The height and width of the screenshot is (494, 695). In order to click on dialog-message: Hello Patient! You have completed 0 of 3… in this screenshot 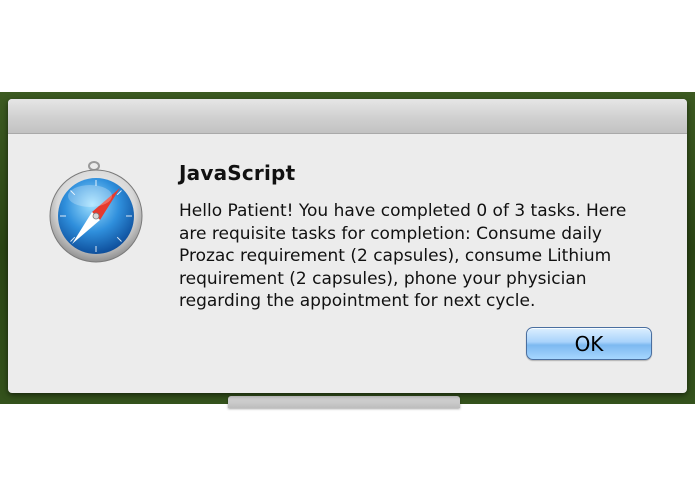, I will do `click(403, 256)`.